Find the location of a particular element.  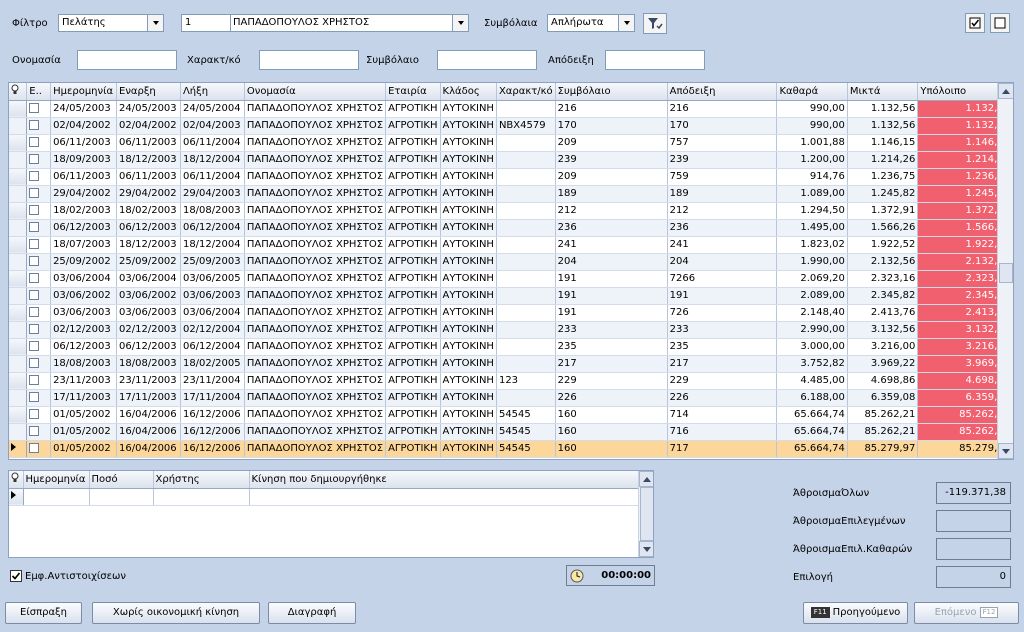

table-cell: 914,76 is located at coordinates (812, 177).